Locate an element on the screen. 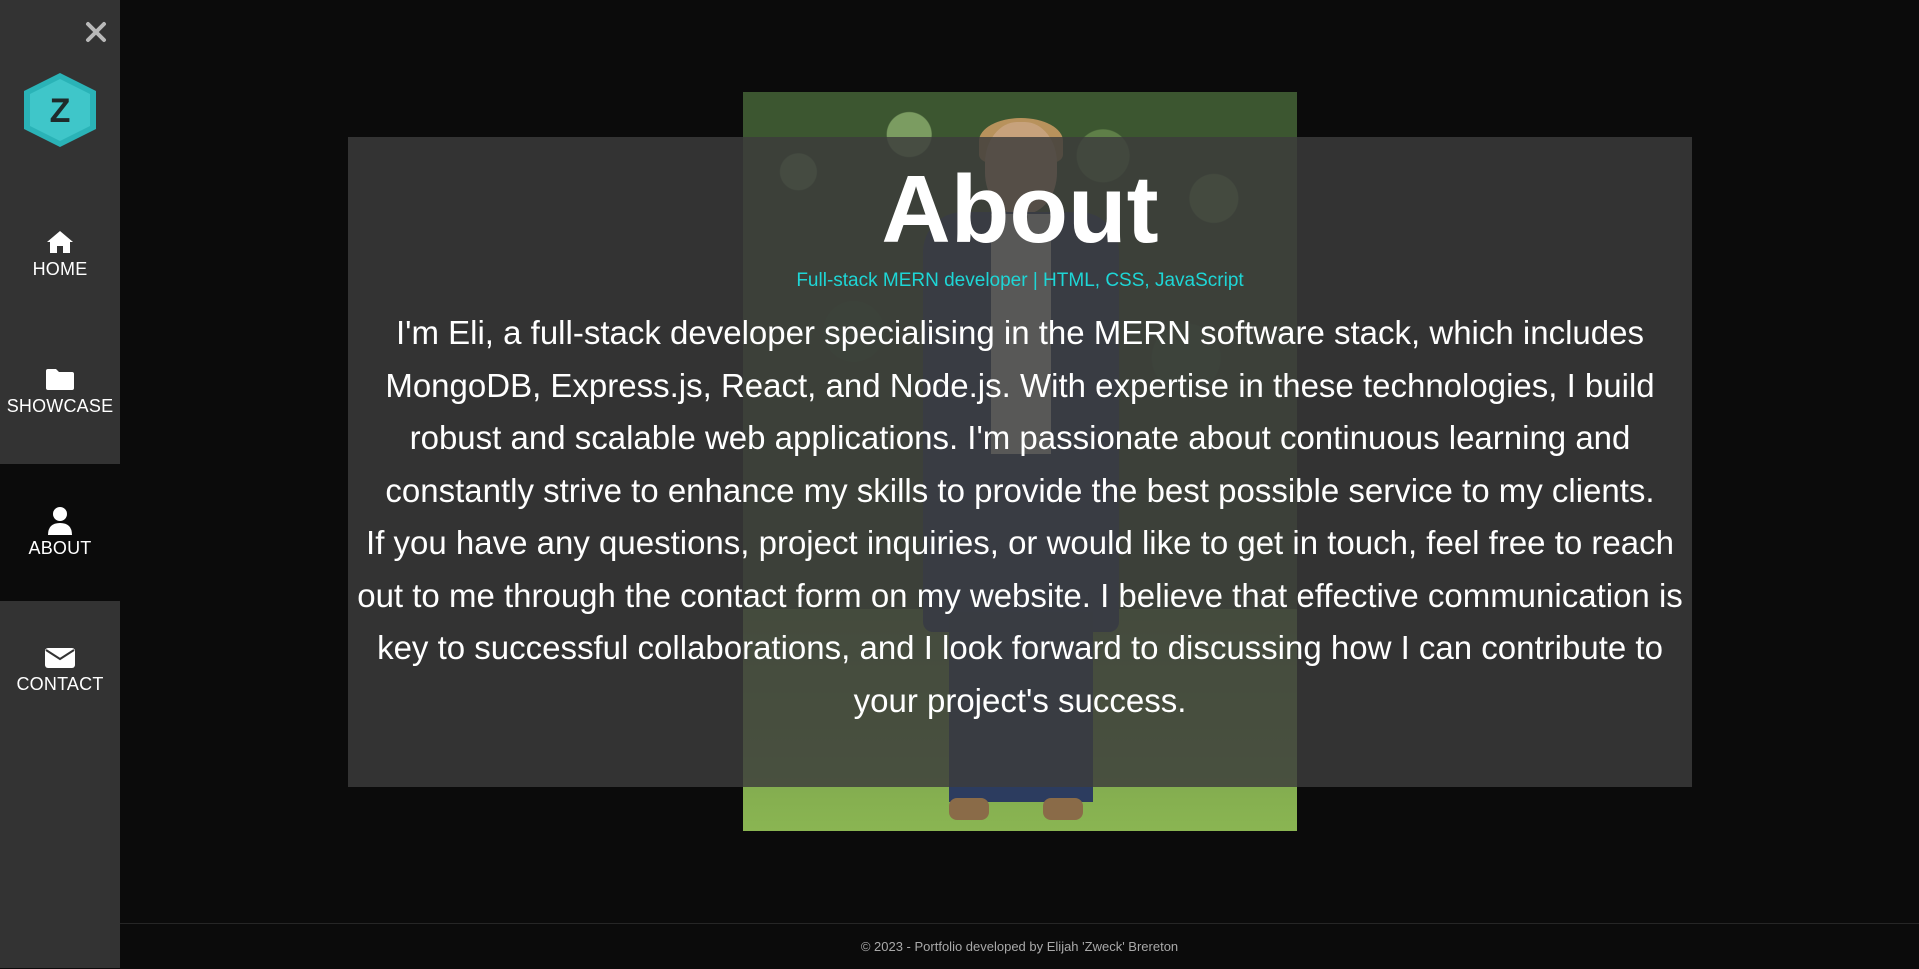 Image resolution: width=1919 pixels, height=969 pixels. sidebar-item-contact: CONTACT is located at coordinates (60, 668).